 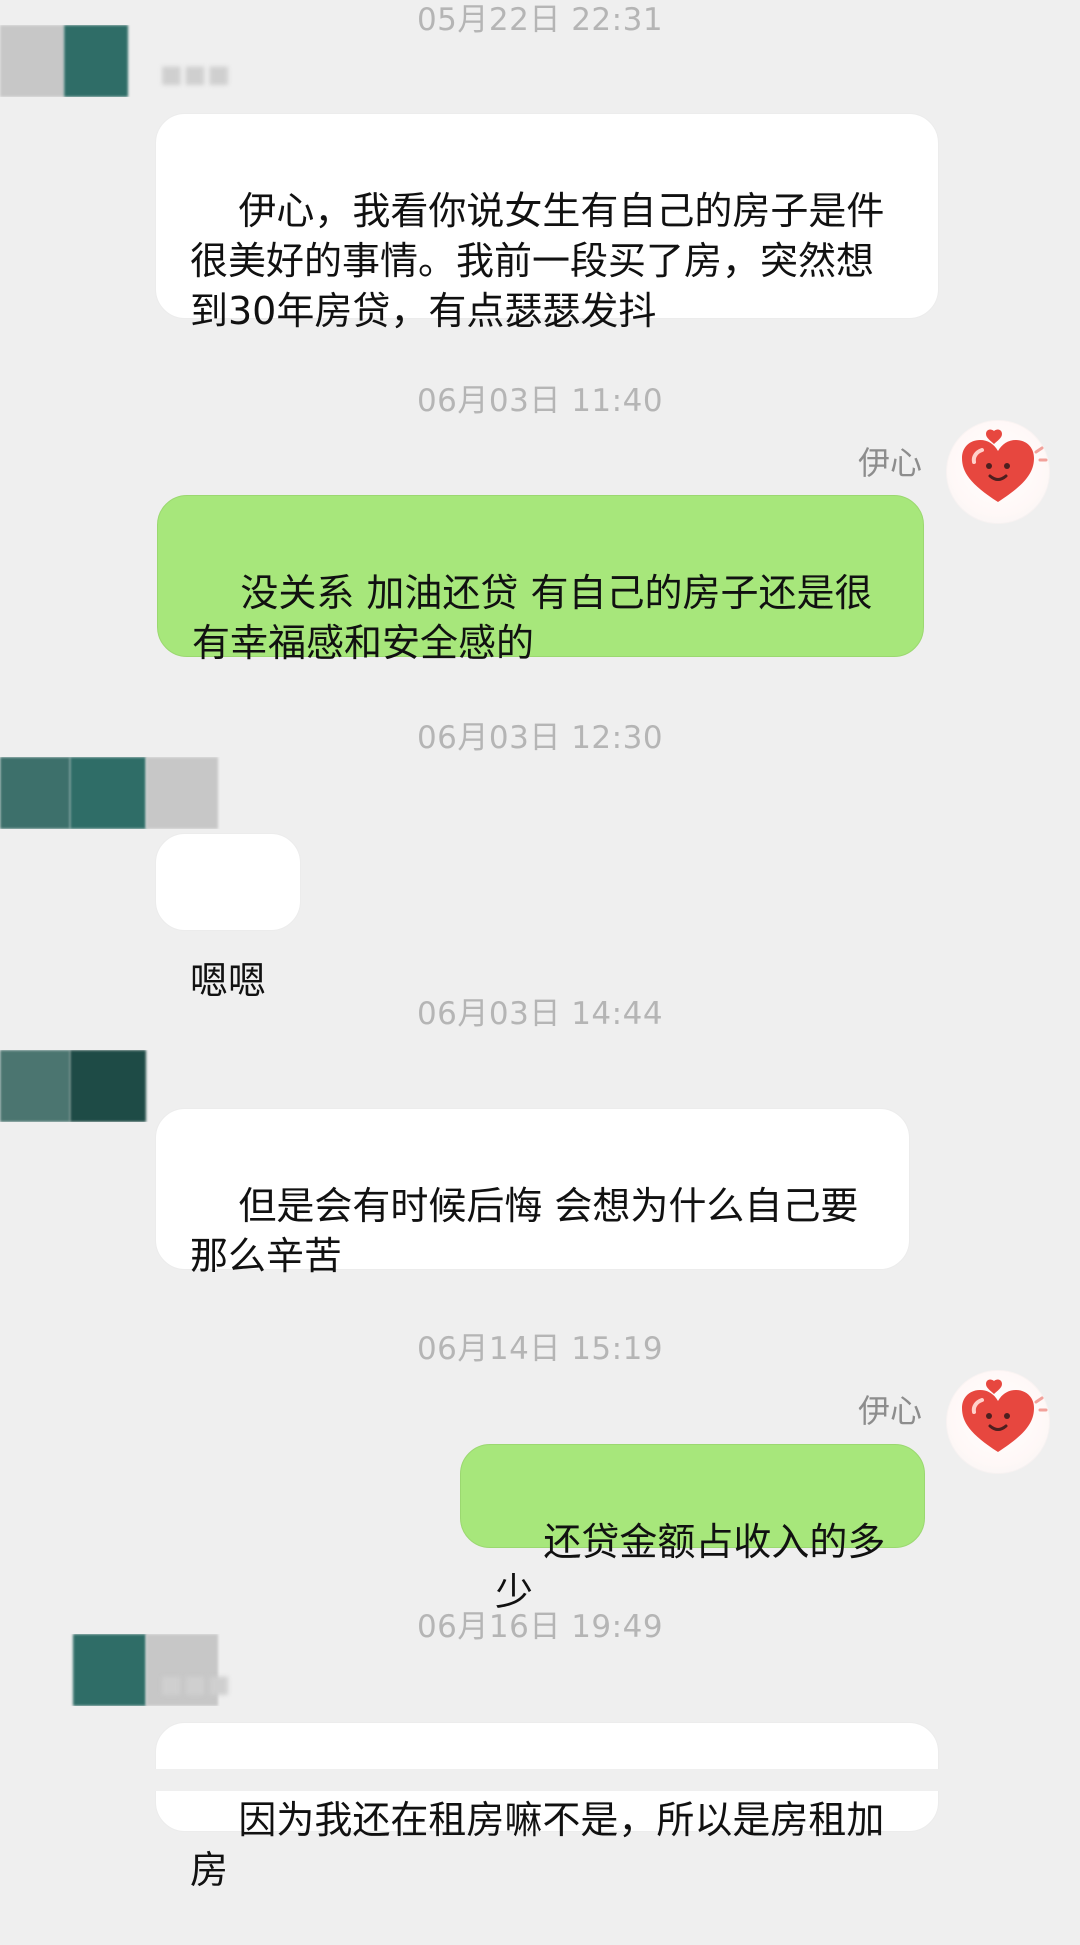 I want to click on screen-bottom-mask, so click(x=540, y=1780).